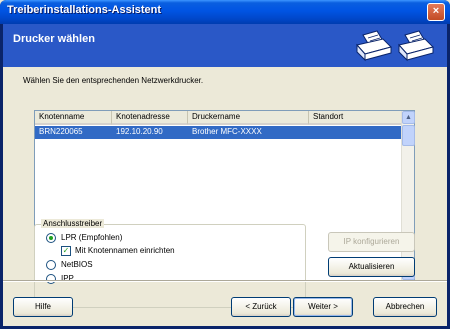 This screenshot has width=450, height=329. What do you see at coordinates (91, 237) in the screenshot?
I see `lpr-label: LPR (Empfohlen)` at bounding box center [91, 237].